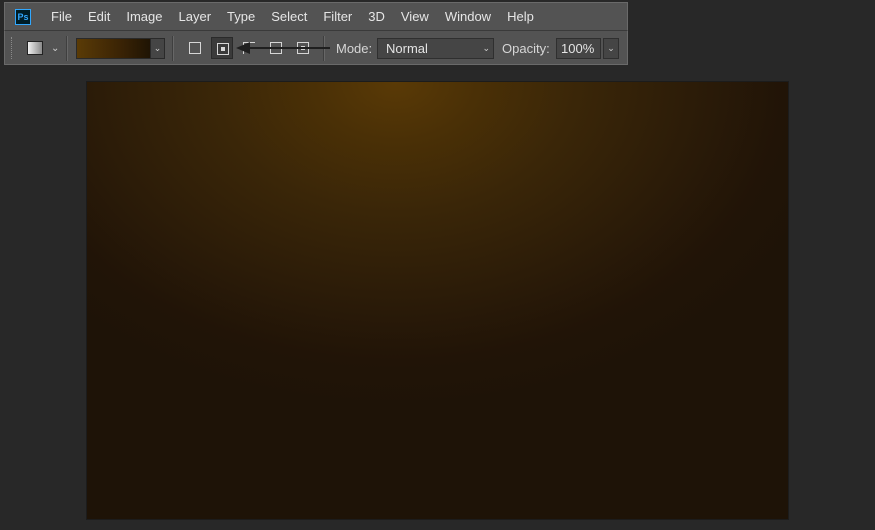 The height and width of the screenshot is (530, 875). What do you see at coordinates (415, 17) in the screenshot?
I see `menu-view: View` at bounding box center [415, 17].